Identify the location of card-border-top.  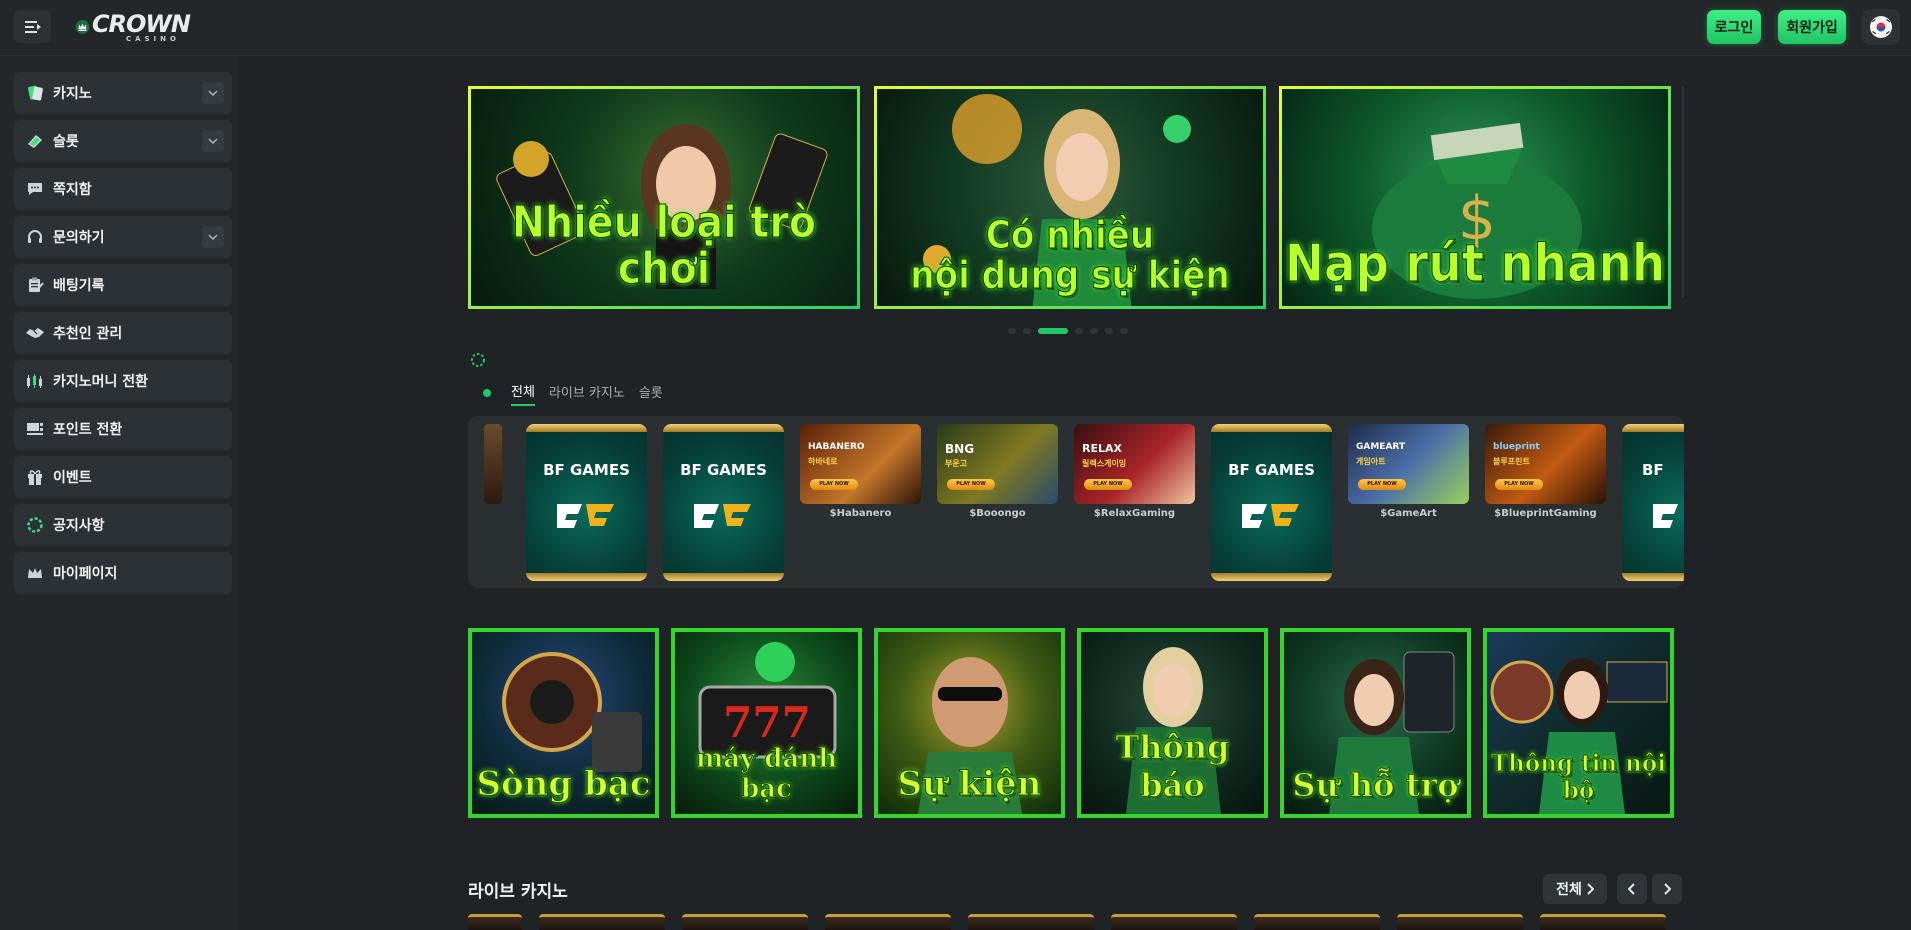
(586, 428).